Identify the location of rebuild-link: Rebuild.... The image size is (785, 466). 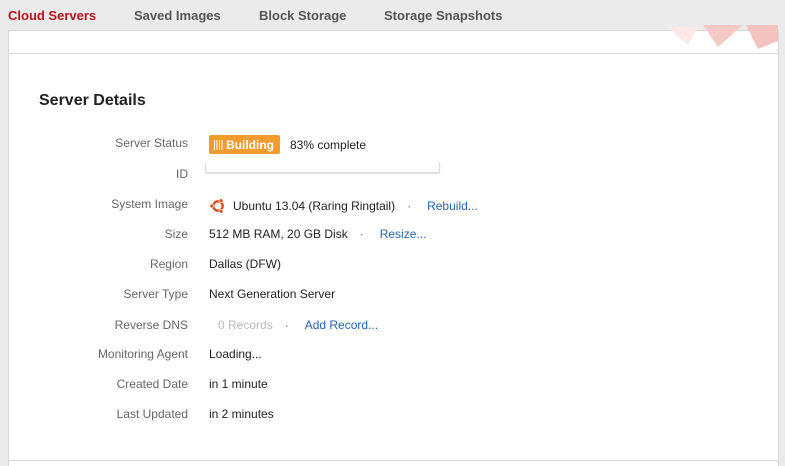
(452, 206).